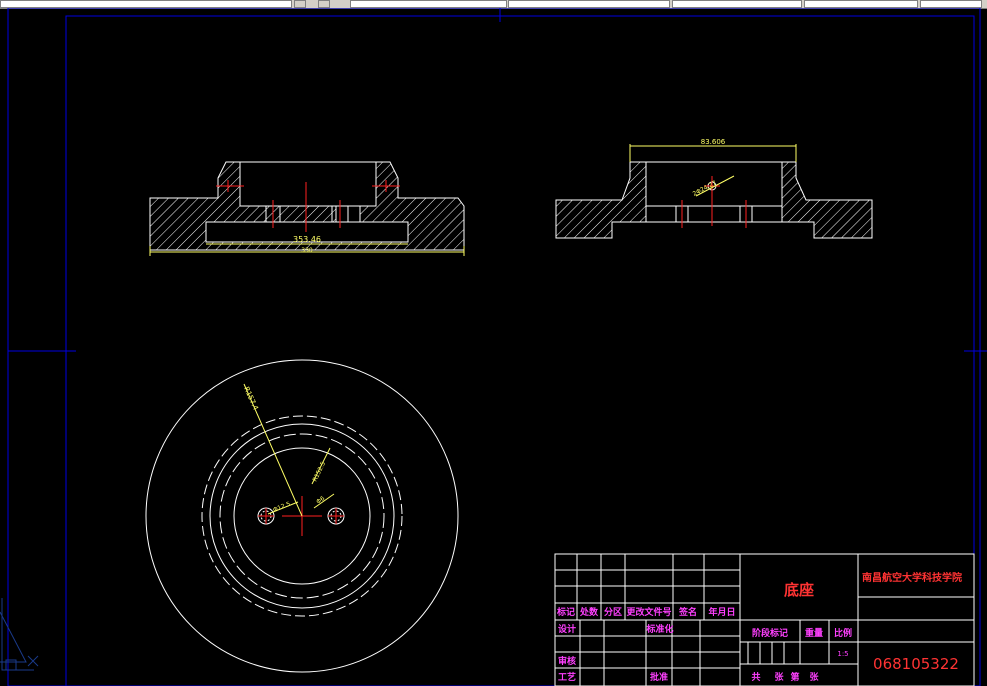 Image resolution: width=987 pixels, height=686 pixels. What do you see at coordinates (794, 677) in the screenshot?
I see `label-number: 第` at bounding box center [794, 677].